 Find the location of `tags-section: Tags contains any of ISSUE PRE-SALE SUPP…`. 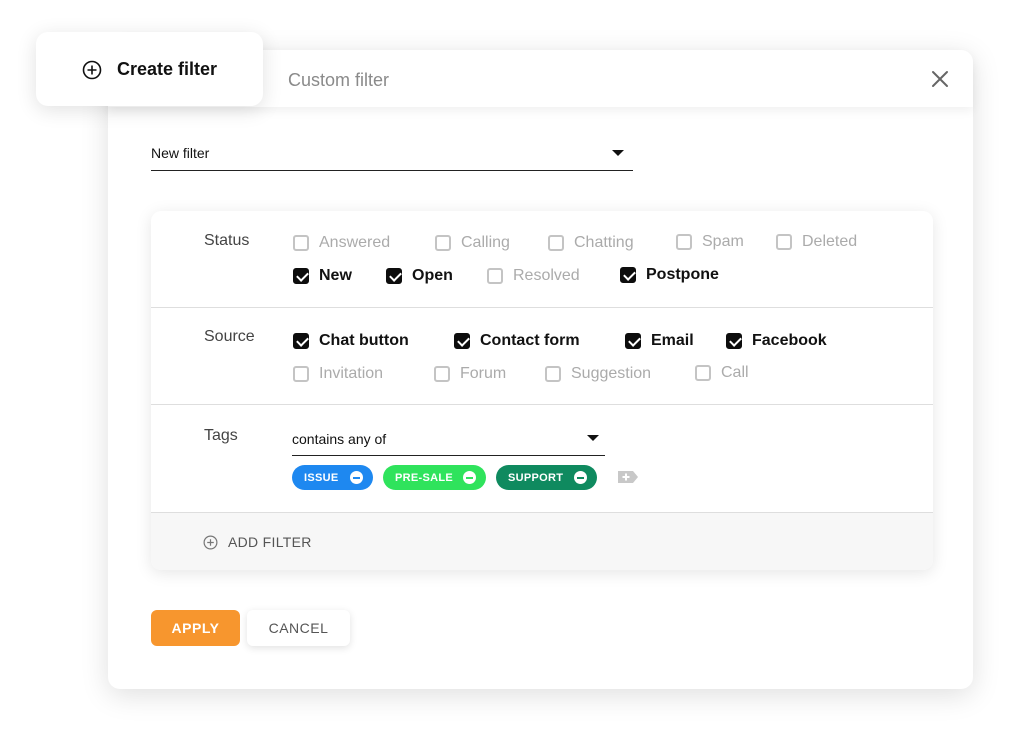

tags-section: Tags contains any of ISSUE PRE-SALE SUPP… is located at coordinates (542, 459).